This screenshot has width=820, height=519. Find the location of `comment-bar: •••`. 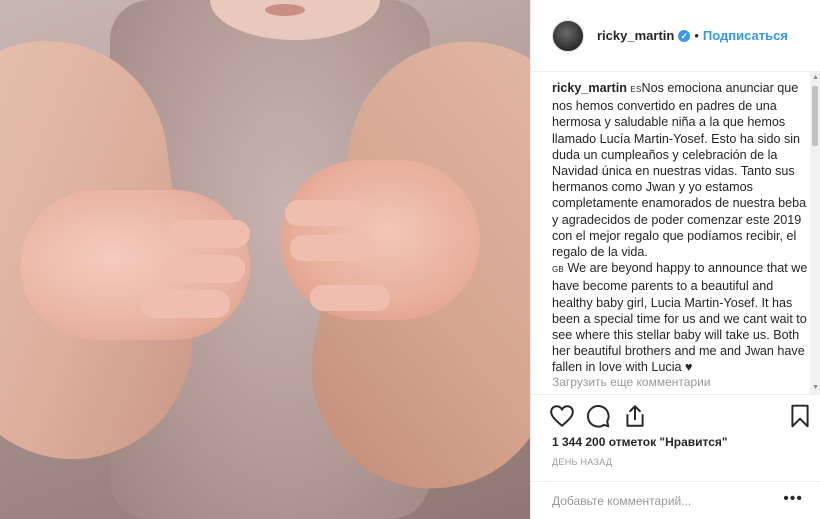

comment-bar: ••• is located at coordinates (675, 500).